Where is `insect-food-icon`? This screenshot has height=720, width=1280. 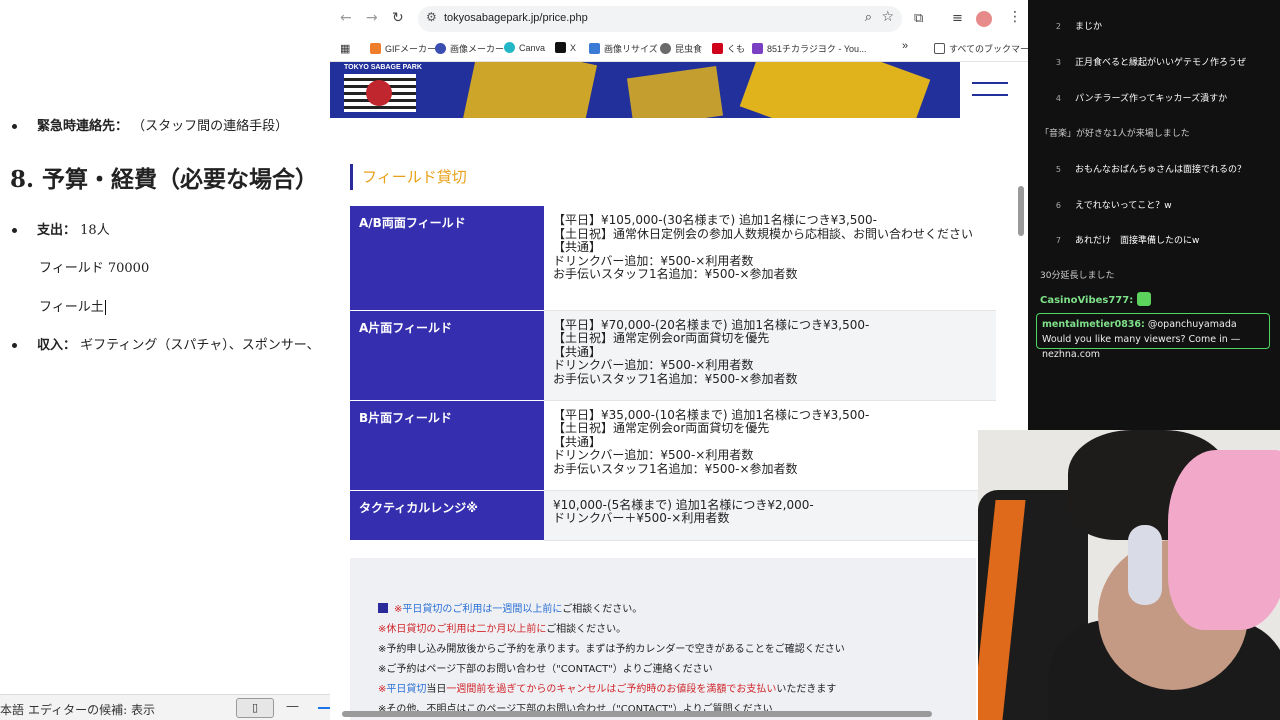
insect-food-icon is located at coordinates (665, 48).